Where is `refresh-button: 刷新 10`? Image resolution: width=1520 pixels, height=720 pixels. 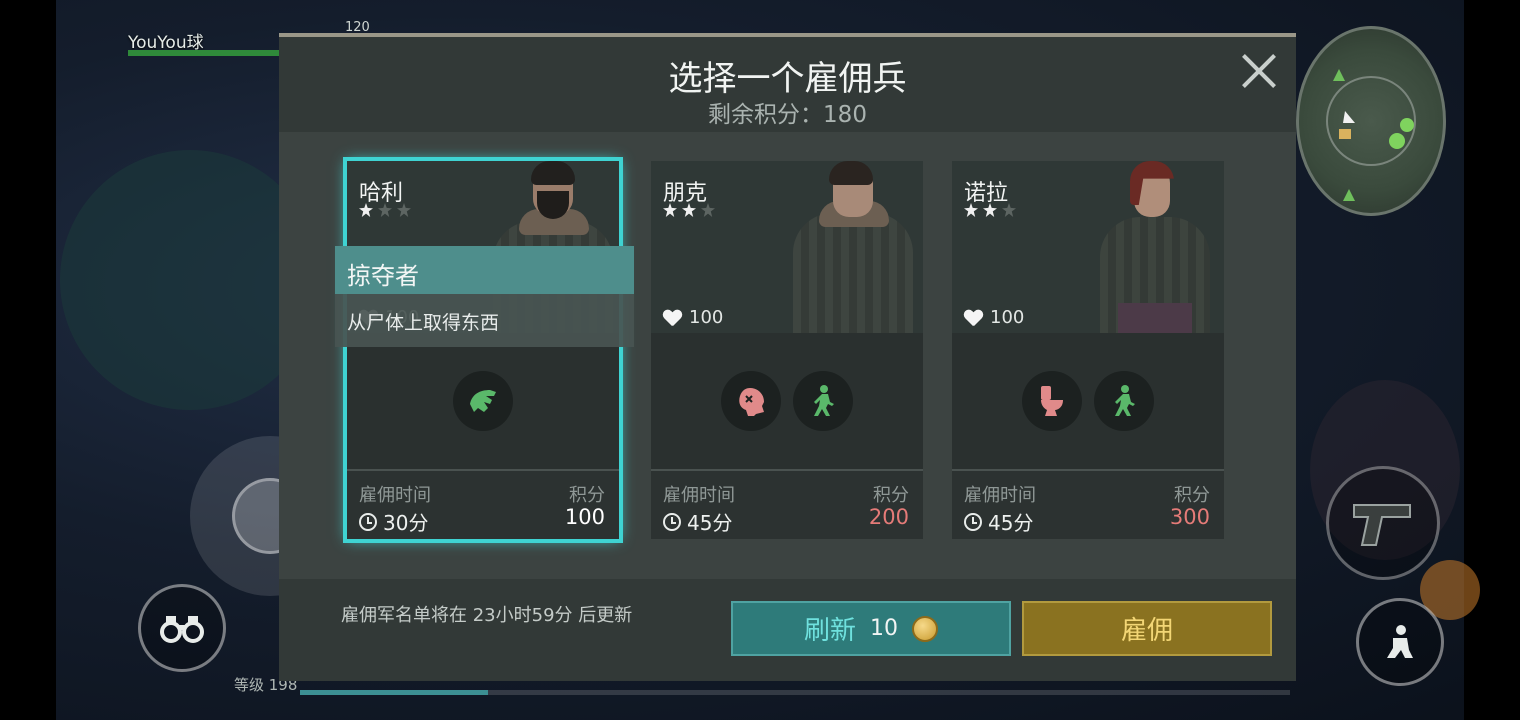 refresh-button: 刷新 10 is located at coordinates (871, 628).